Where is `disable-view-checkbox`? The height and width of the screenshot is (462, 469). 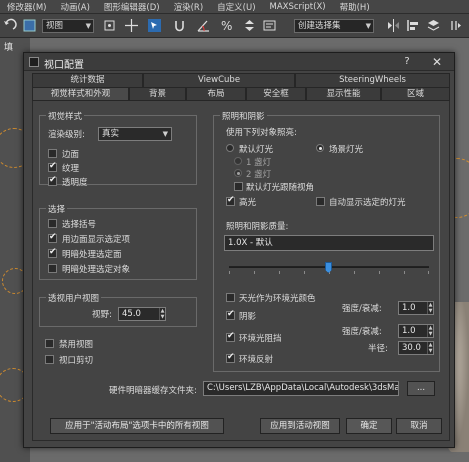
disable-view-checkbox is located at coordinates (49, 343).